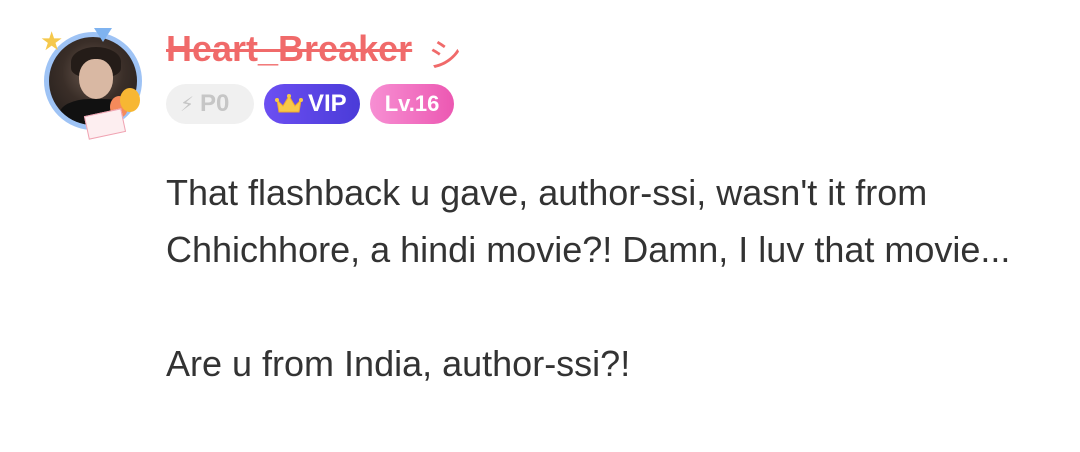 Image resolution: width=1080 pixels, height=452 pixels. Describe the element at coordinates (130, 100) in the screenshot. I see `balloon-icon` at that location.